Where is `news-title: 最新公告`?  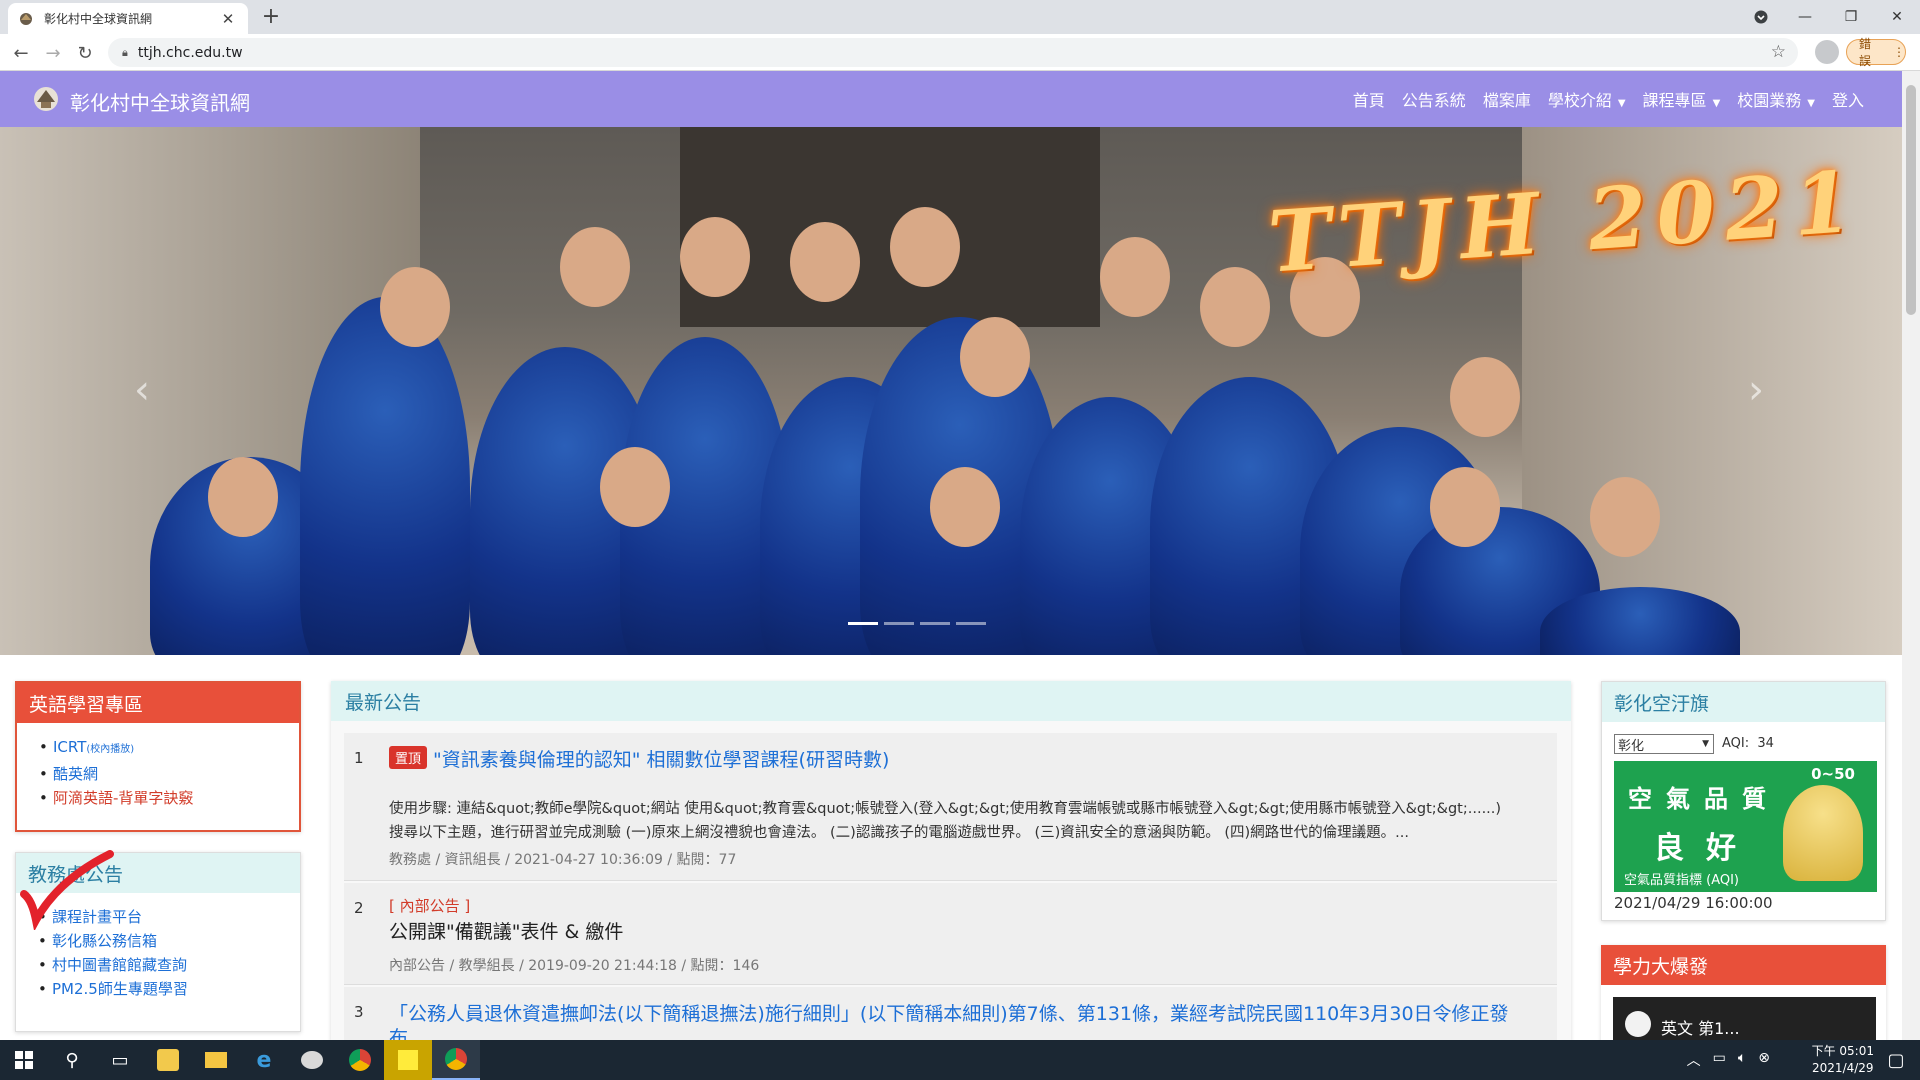
news-title: 最新公告 is located at coordinates (951, 701).